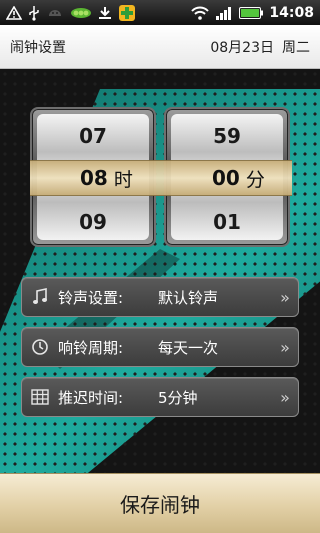 This screenshot has width=320, height=533. I want to click on status-time: 14:08, so click(291, 12).